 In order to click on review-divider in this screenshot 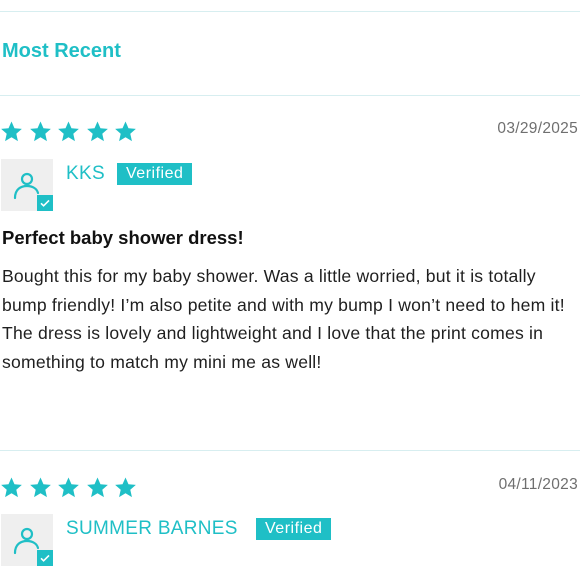, I will do `click(290, 450)`.